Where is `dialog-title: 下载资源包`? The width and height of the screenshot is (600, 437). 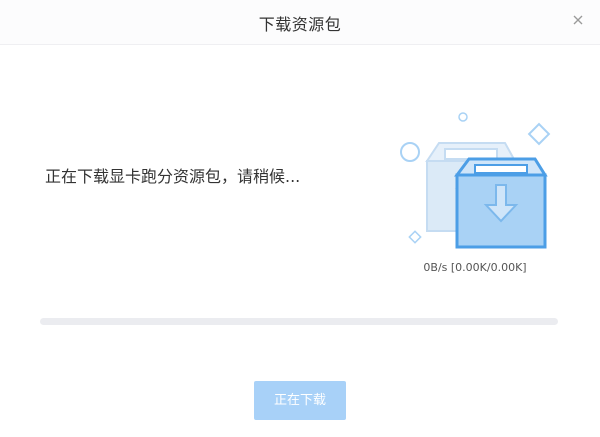 dialog-title: 下载资源包 is located at coordinates (300, 24).